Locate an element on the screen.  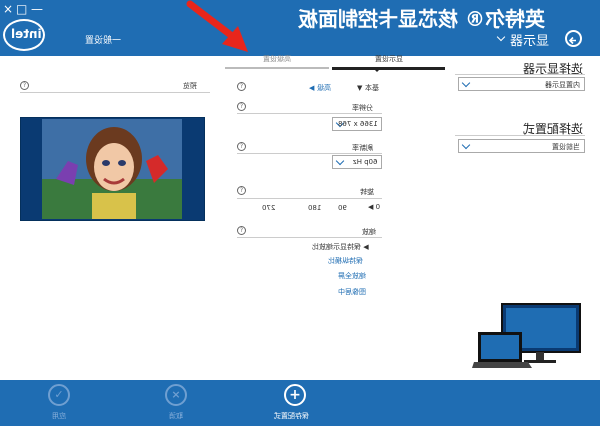
resolution-dropdown: 1366 x 768 is located at coordinates (357, 124).